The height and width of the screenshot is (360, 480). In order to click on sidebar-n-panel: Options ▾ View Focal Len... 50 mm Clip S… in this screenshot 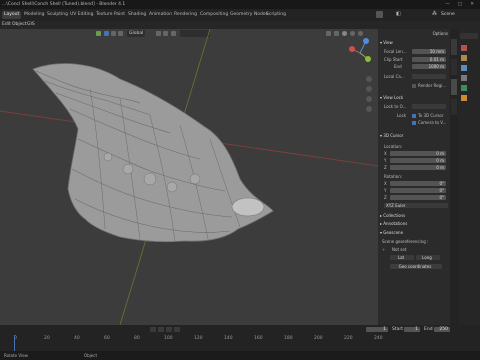, I will do `click(414, 177)`.